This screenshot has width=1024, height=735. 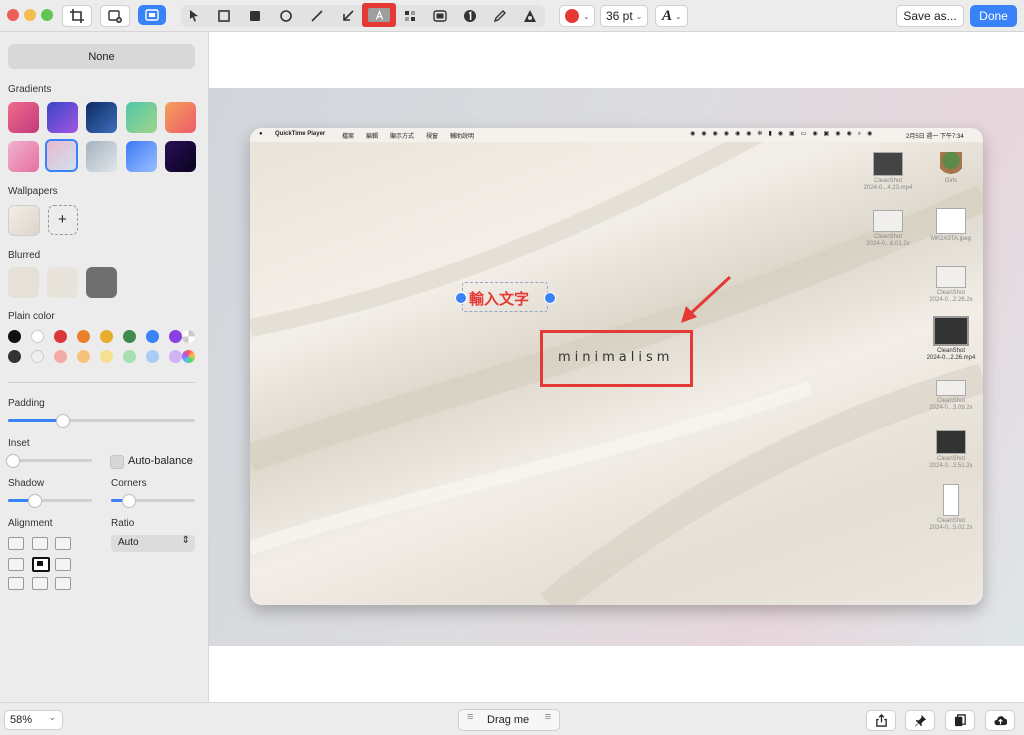 I want to click on number-one-icon, so click(x=470, y=16).